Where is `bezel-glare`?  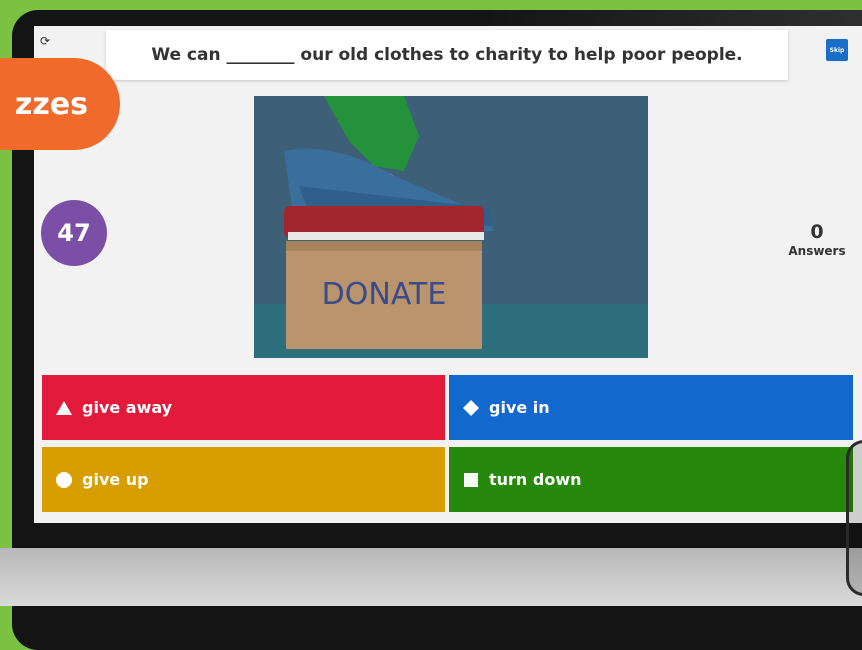 bezel-glare is located at coordinates (666, 18).